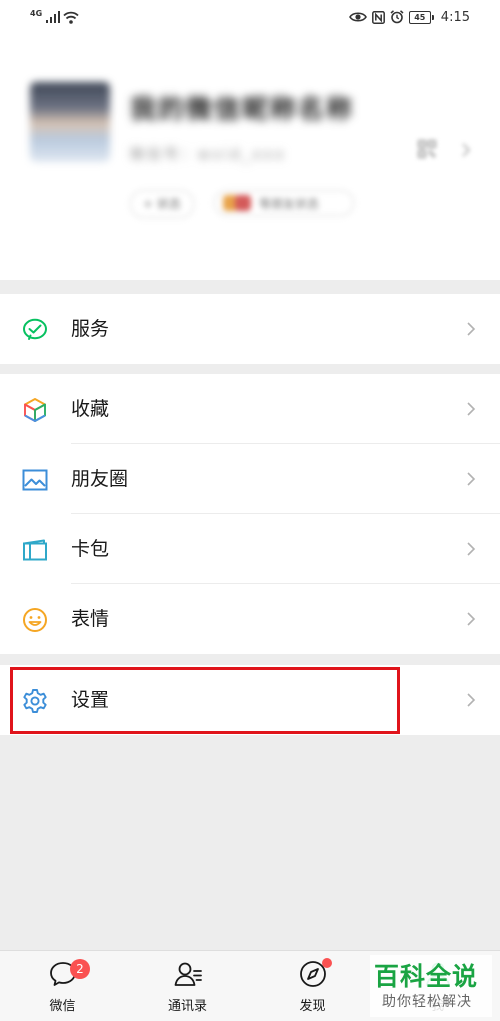  I want to click on new-moments-dot, so click(327, 963).